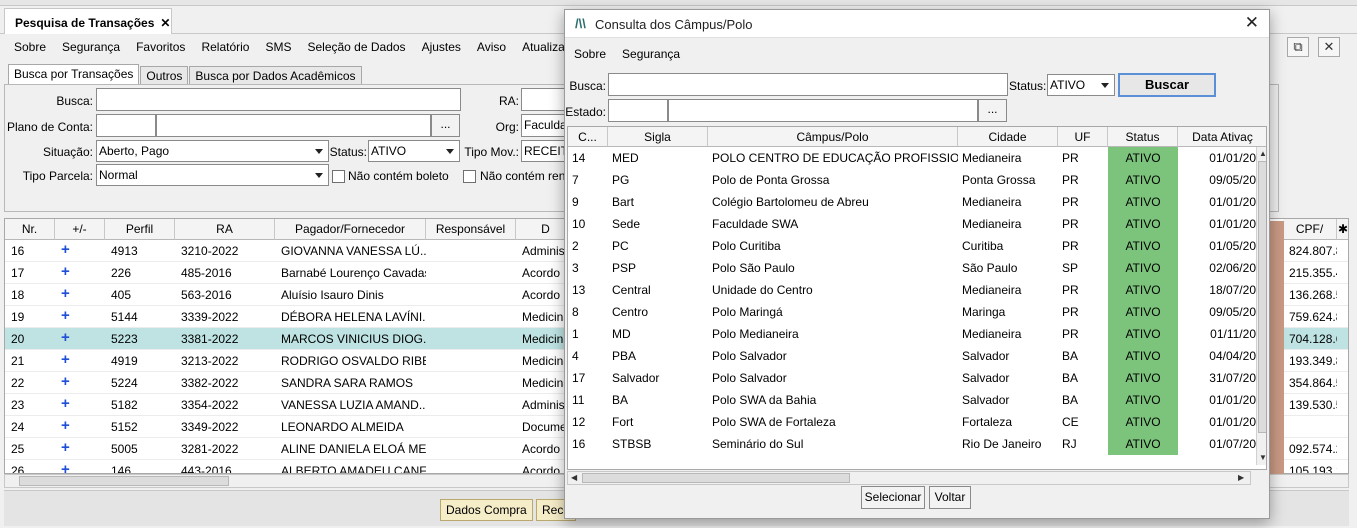  What do you see at coordinates (1313, 449) in the screenshot?
I see `cell-cpf: 092.574.2` at bounding box center [1313, 449].